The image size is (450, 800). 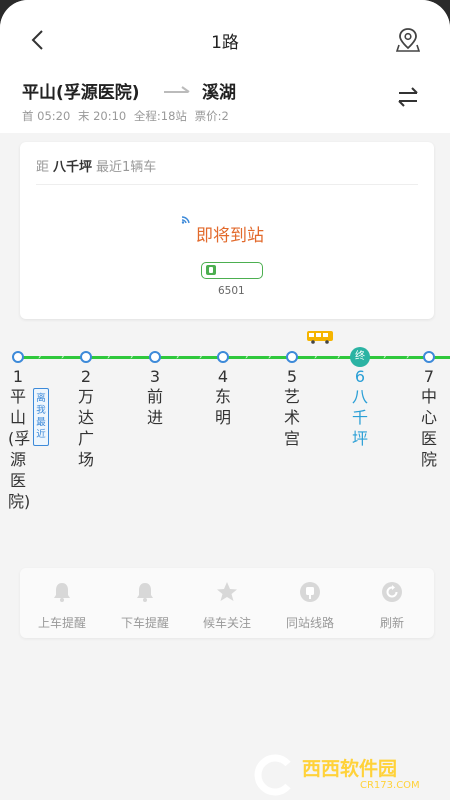 What do you see at coordinates (19, 449) in the screenshot?
I see `stop-name: 平山(孚源医院)` at bounding box center [19, 449].